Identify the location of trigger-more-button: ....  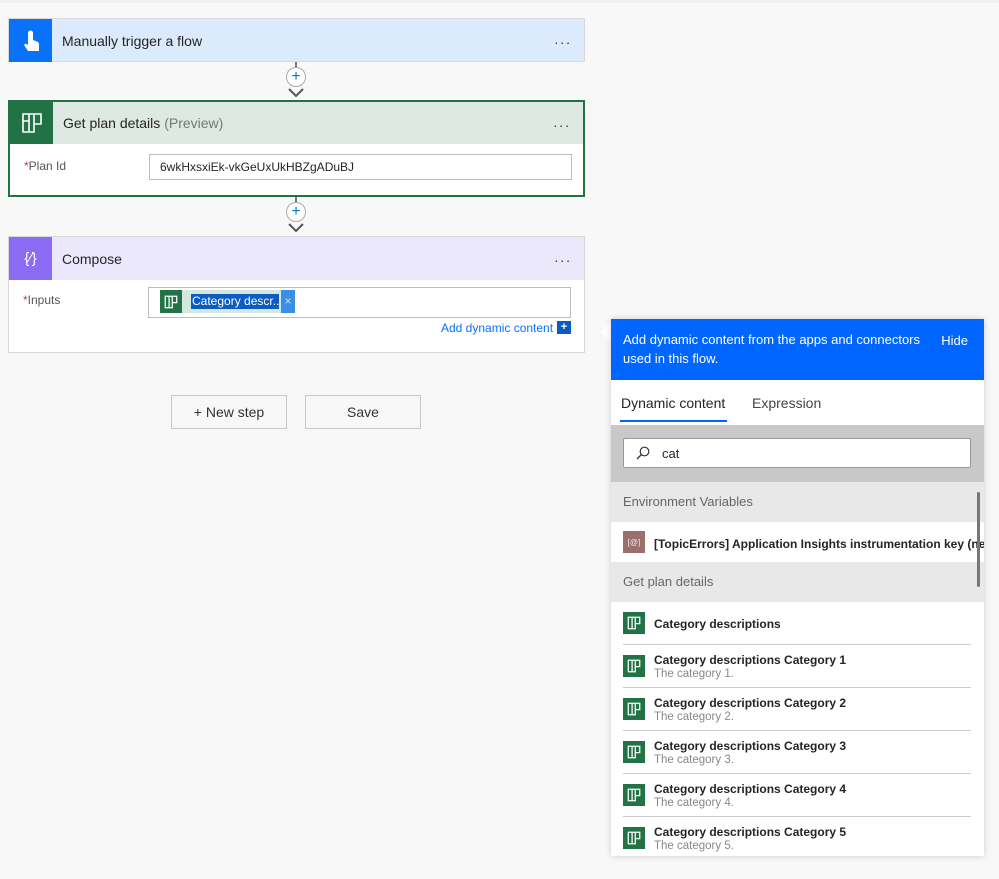
(563, 39).